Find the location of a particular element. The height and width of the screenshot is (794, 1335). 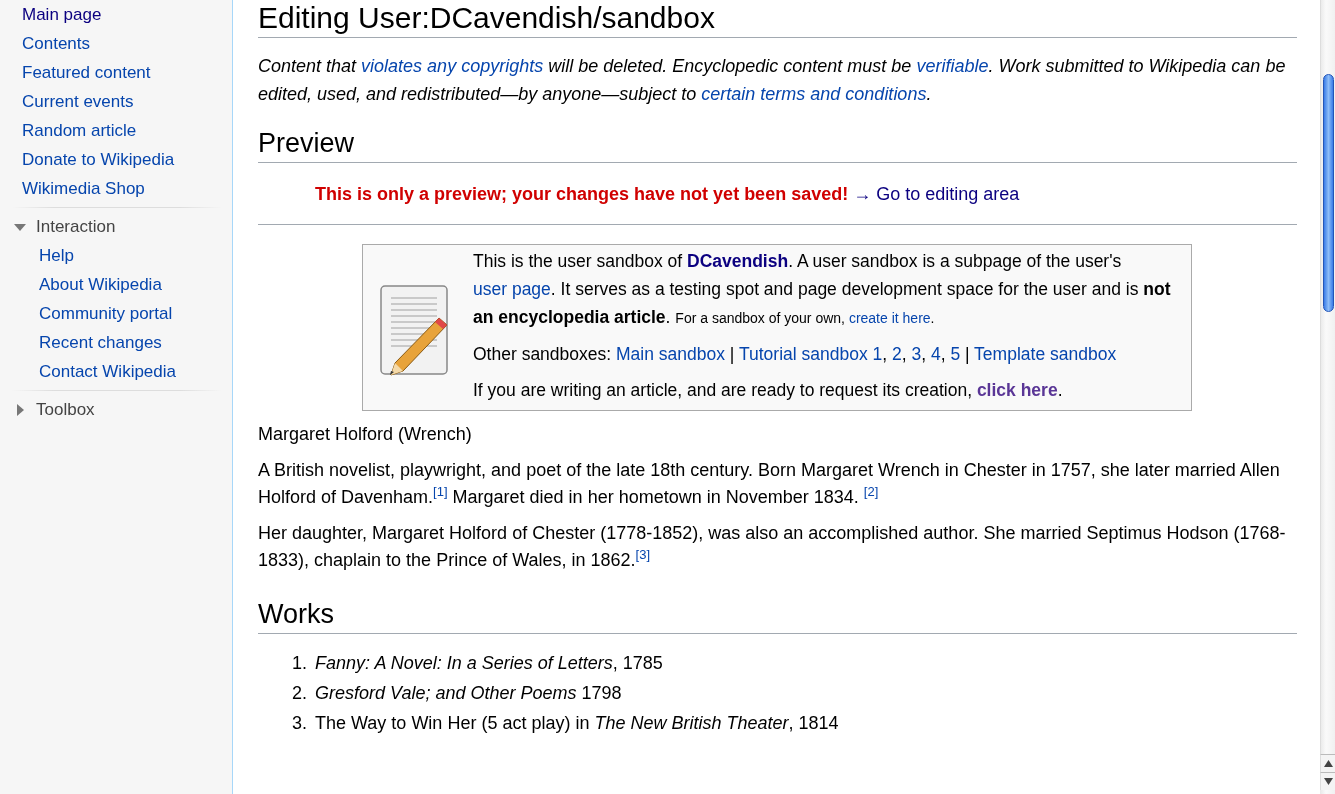

preview-warning: This is only a preview; your changes have not yet been saved! is located at coordinates (582, 194).